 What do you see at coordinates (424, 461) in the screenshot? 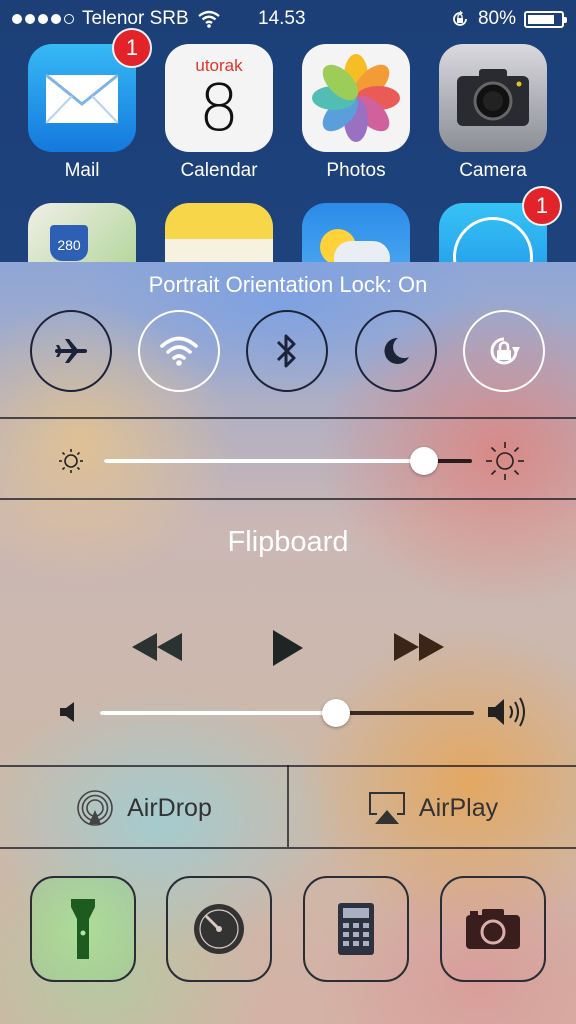
I see `brightness-slider-thumb` at bounding box center [424, 461].